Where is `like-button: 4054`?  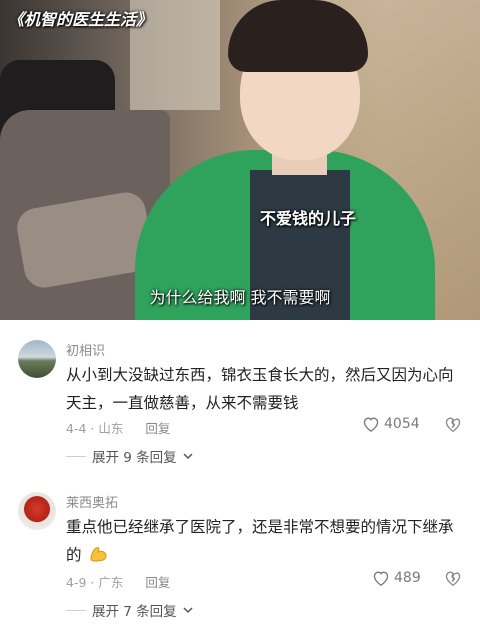 like-button: 4054 is located at coordinates (391, 424).